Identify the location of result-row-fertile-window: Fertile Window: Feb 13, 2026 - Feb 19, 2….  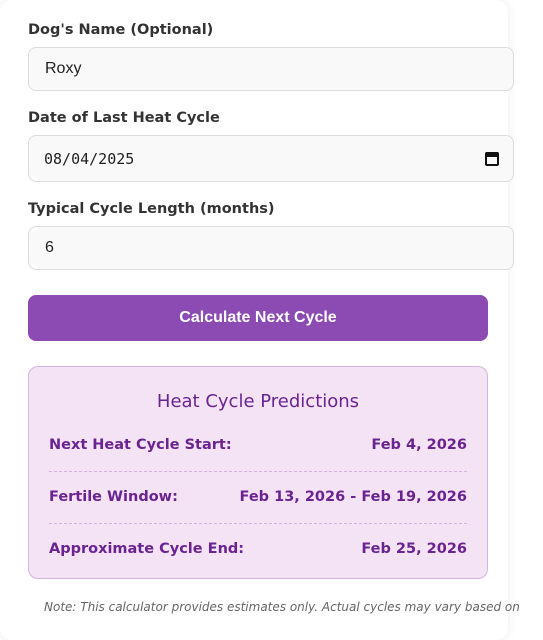
(258, 497).